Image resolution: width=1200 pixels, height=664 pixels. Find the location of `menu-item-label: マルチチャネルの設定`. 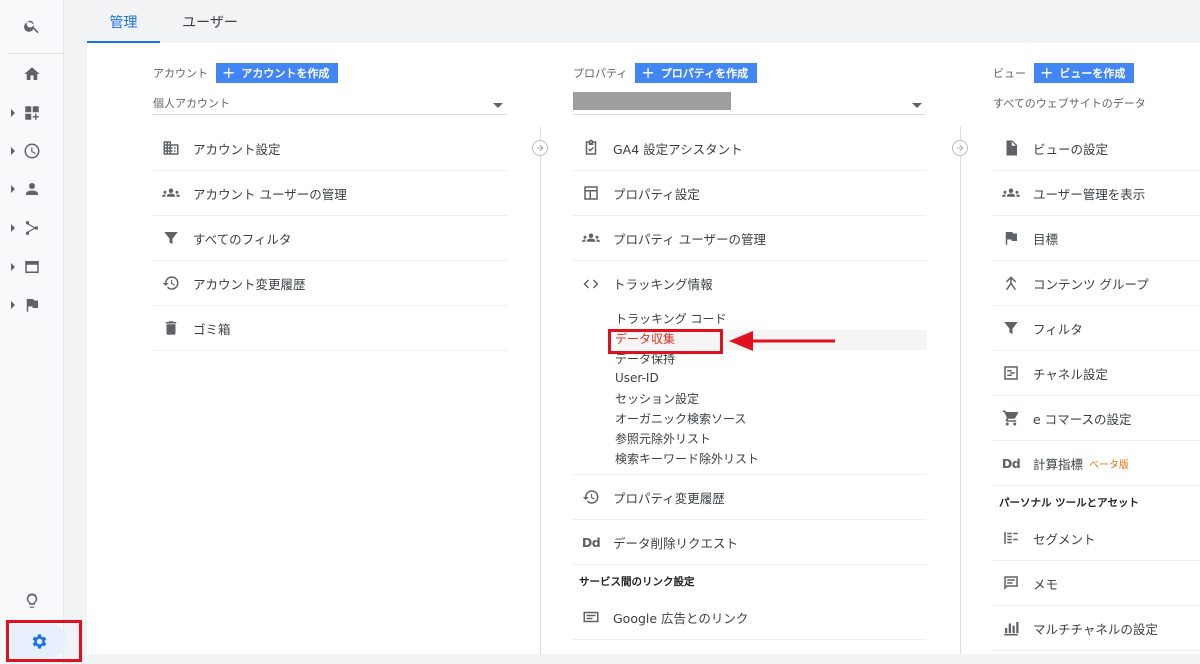

menu-item-label: マルチチャネルの設定 is located at coordinates (1095, 629).